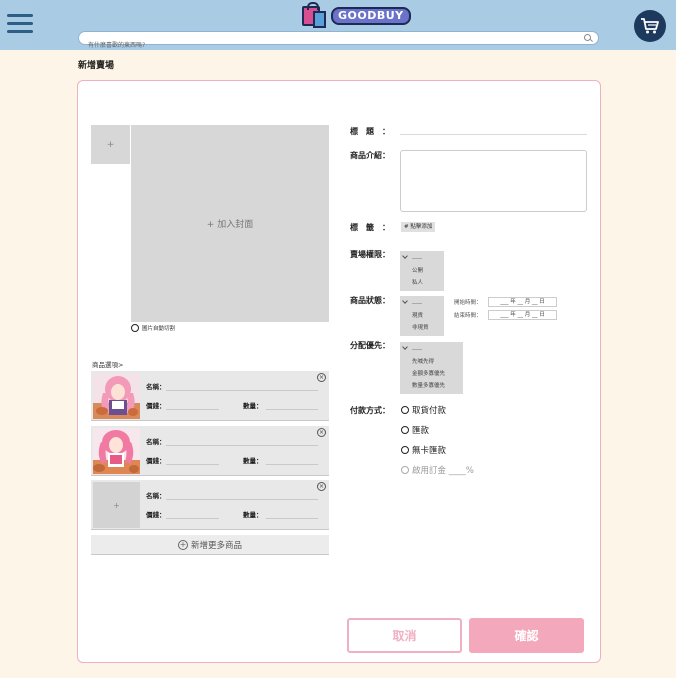 This screenshot has width=676, height=678. What do you see at coordinates (522, 302) in the screenshot?
I see `start-date-input: ___ 年 __ 月 __ 日` at bounding box center [522, 302].